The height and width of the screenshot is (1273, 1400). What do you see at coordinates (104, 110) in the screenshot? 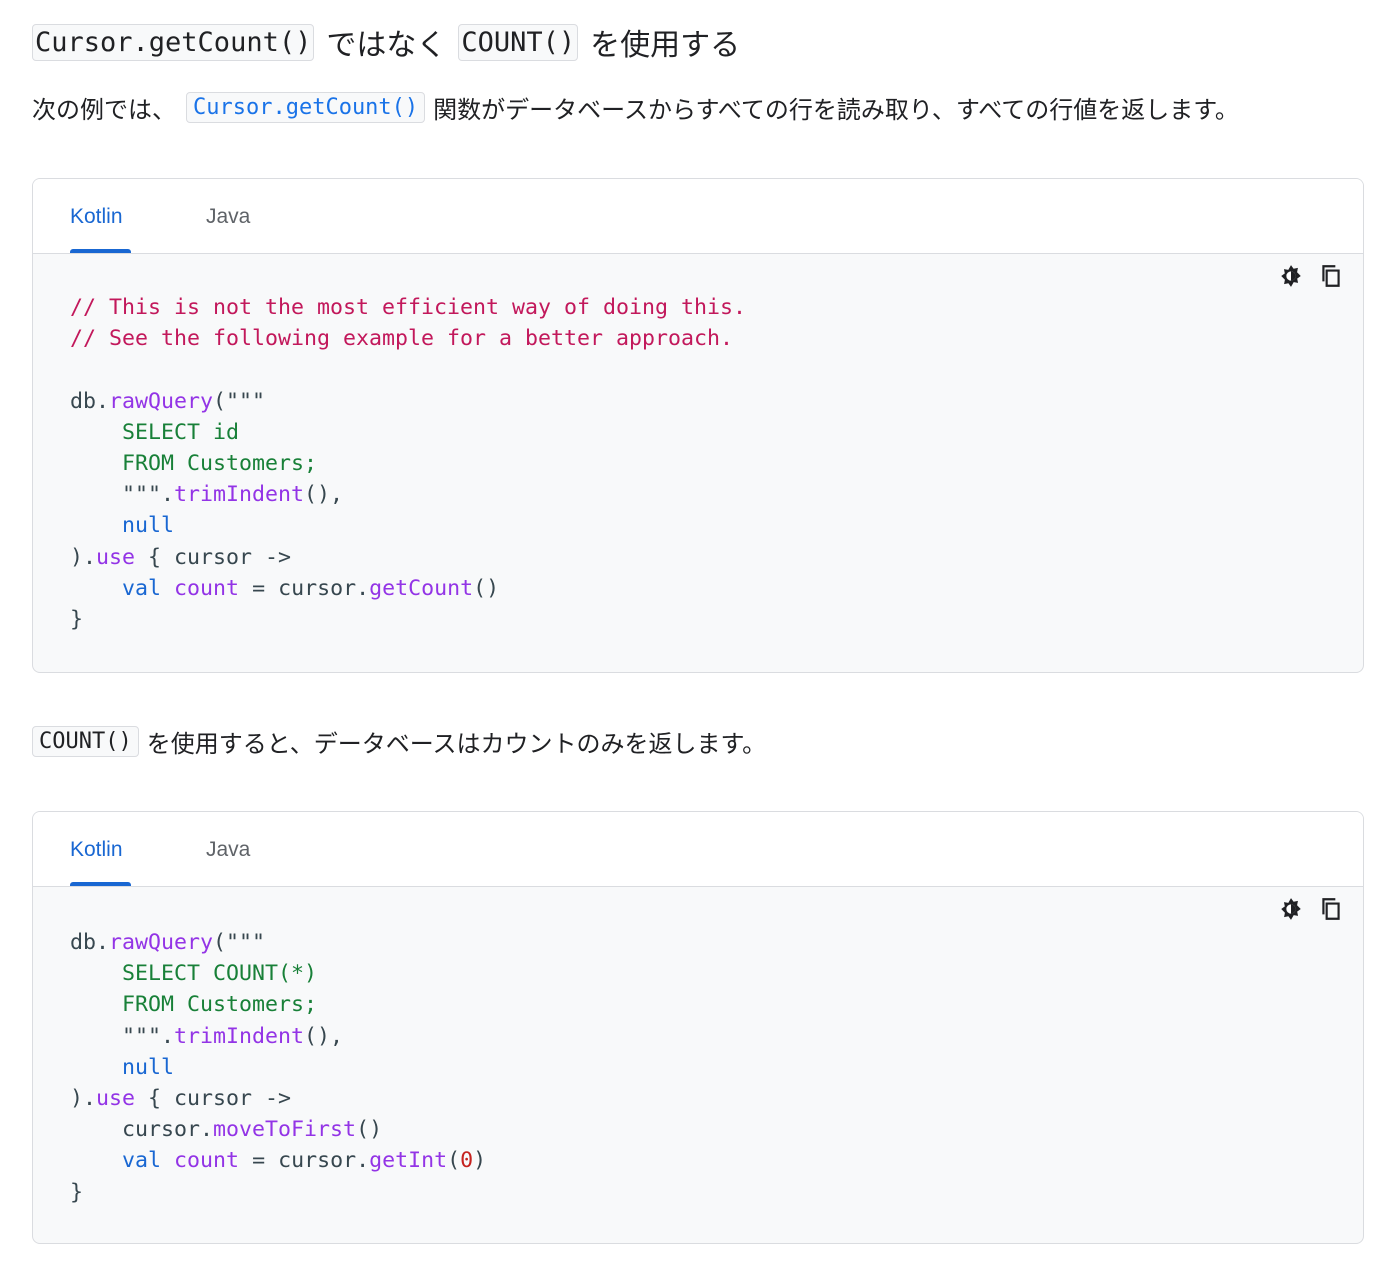
I see `intro-prefix: 次の例では、` at bounding box center [104, 110].